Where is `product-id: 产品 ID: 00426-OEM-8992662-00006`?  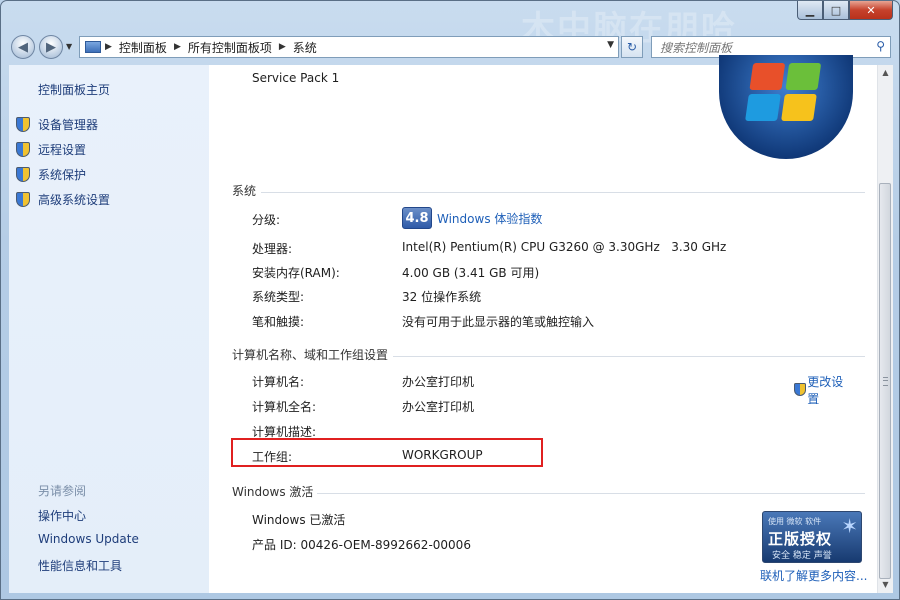
product-id: 产品 ID: 00426-OEM-8992662-00006 is located at coordinates (361, 545).